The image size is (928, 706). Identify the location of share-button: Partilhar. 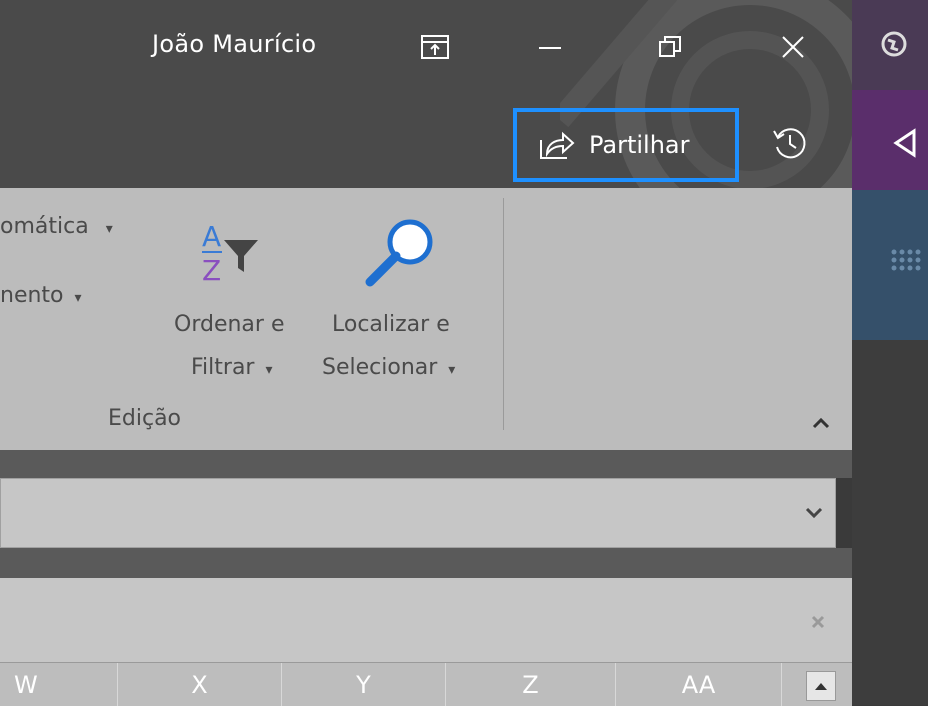
(626, 145).